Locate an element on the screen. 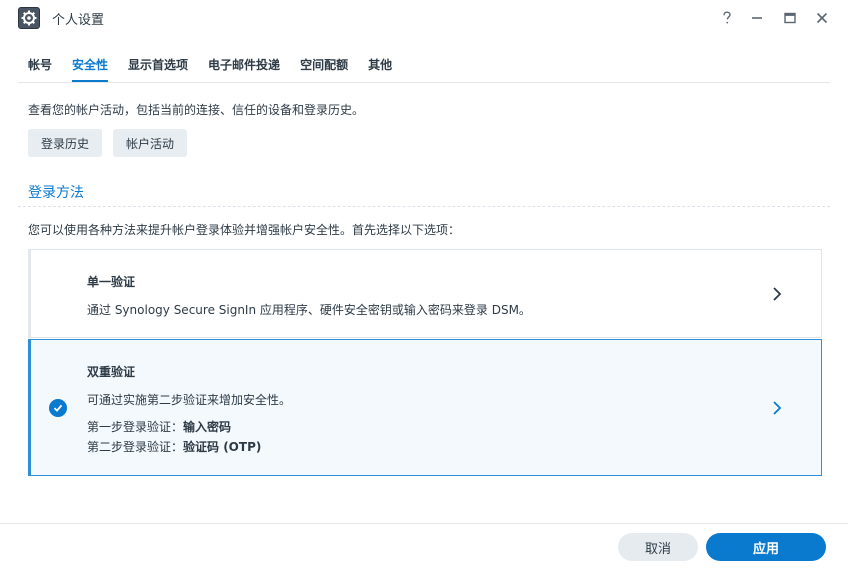  tab-email-delivery: 电子邮件投递 is located at coordinates (244, 64).